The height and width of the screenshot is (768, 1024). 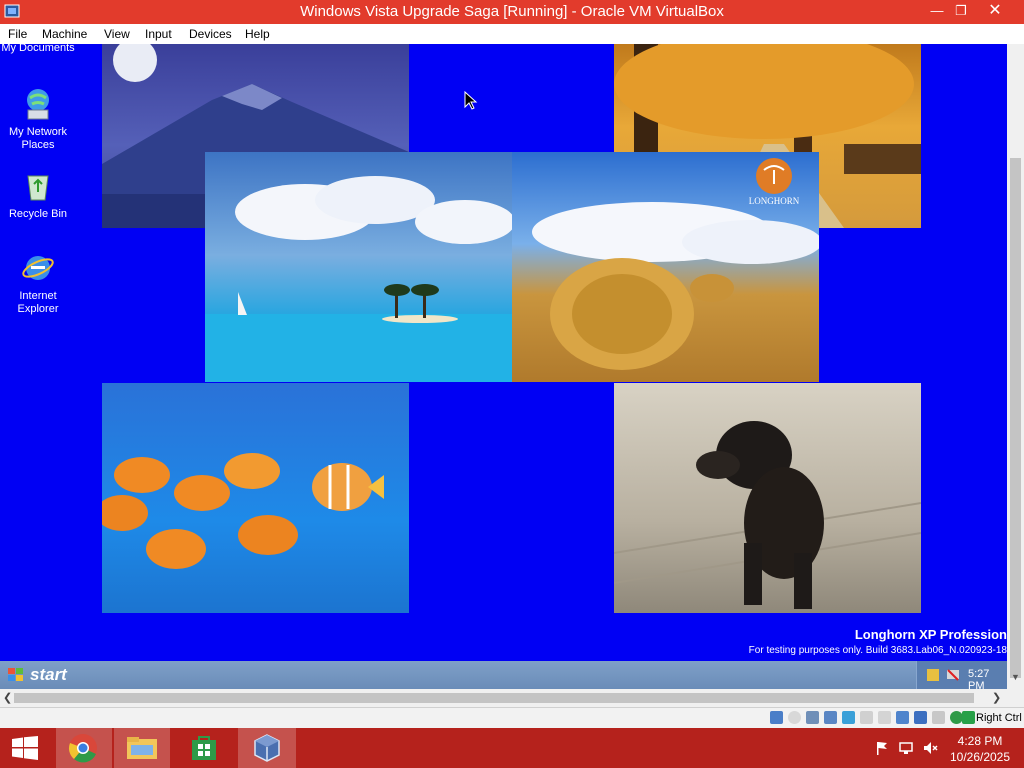 I want to click on virtualization-icon, so click(x=920, y=717).